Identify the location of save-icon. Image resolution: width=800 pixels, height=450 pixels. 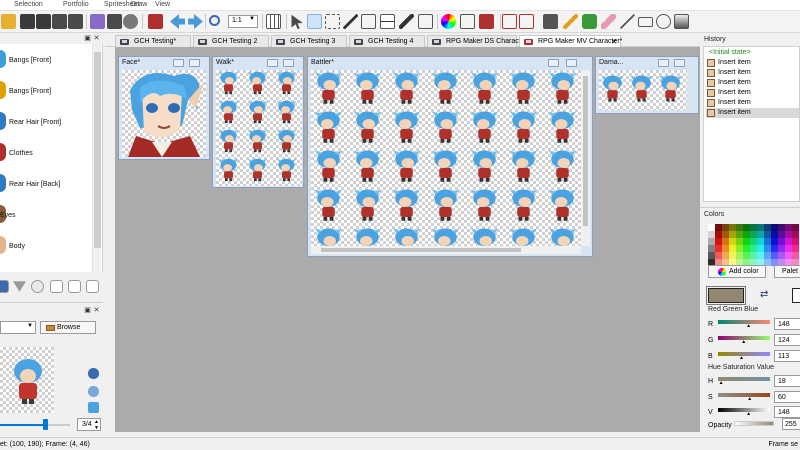
(27, 21).